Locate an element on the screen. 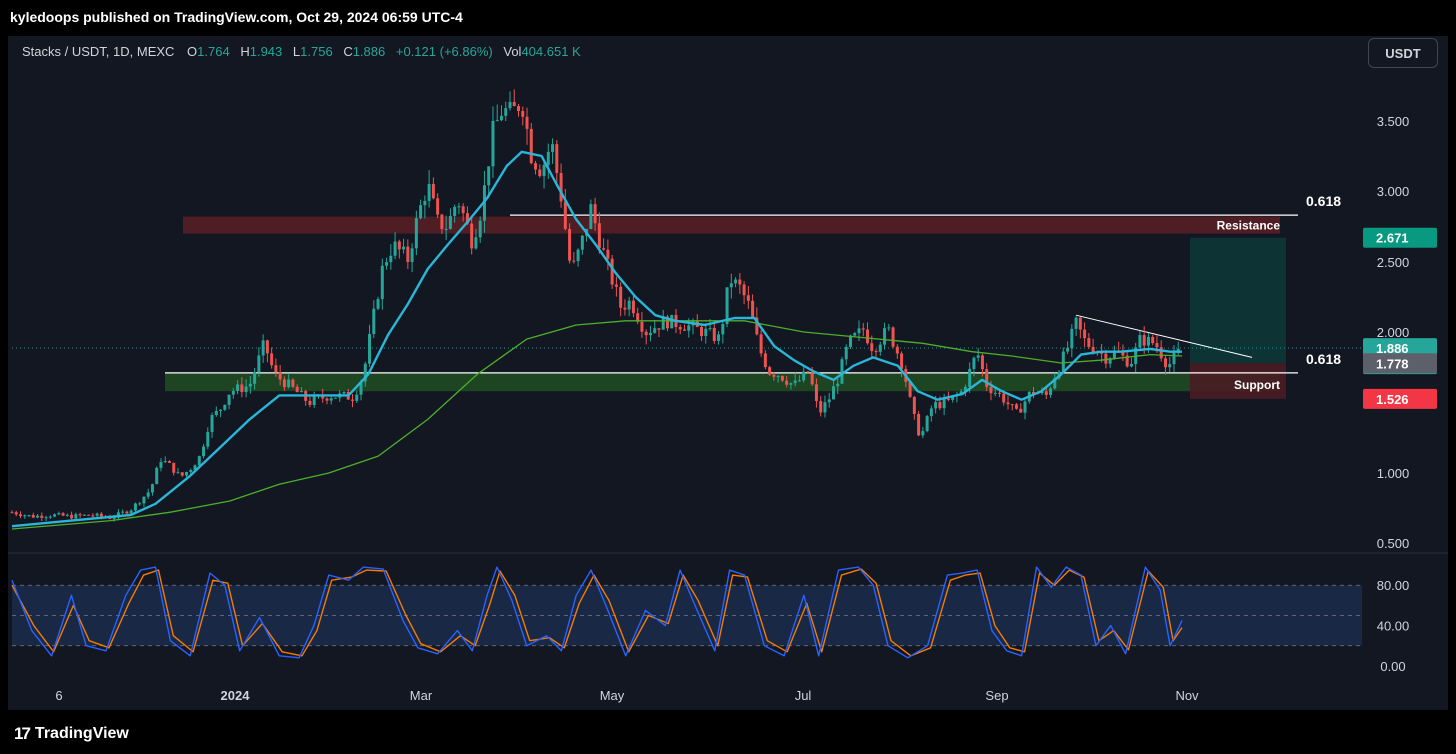 Image resolution: width=1456 pixels, height=754 pixels. change-value: +0.121 (+6.86%) is located at coordinates (444, 51).